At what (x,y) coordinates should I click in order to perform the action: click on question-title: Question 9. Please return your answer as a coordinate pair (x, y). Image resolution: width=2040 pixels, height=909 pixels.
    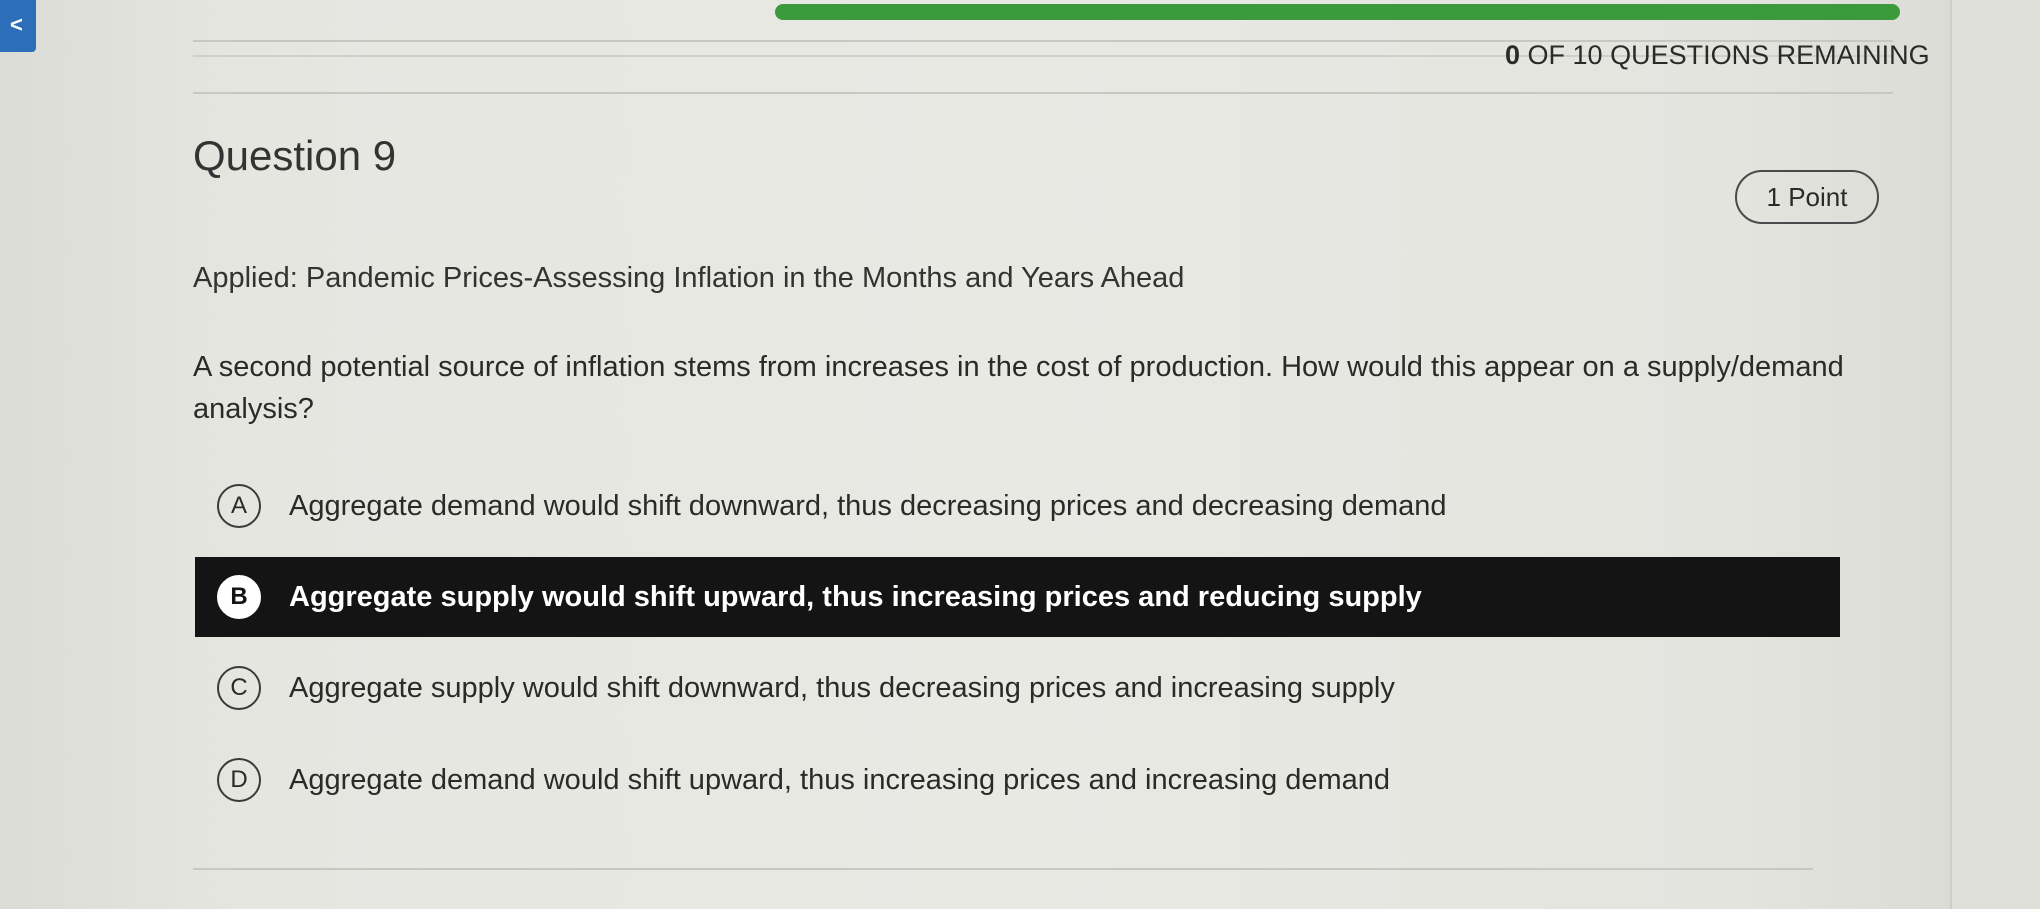
    Looking at the image, I should click on (295, 155).